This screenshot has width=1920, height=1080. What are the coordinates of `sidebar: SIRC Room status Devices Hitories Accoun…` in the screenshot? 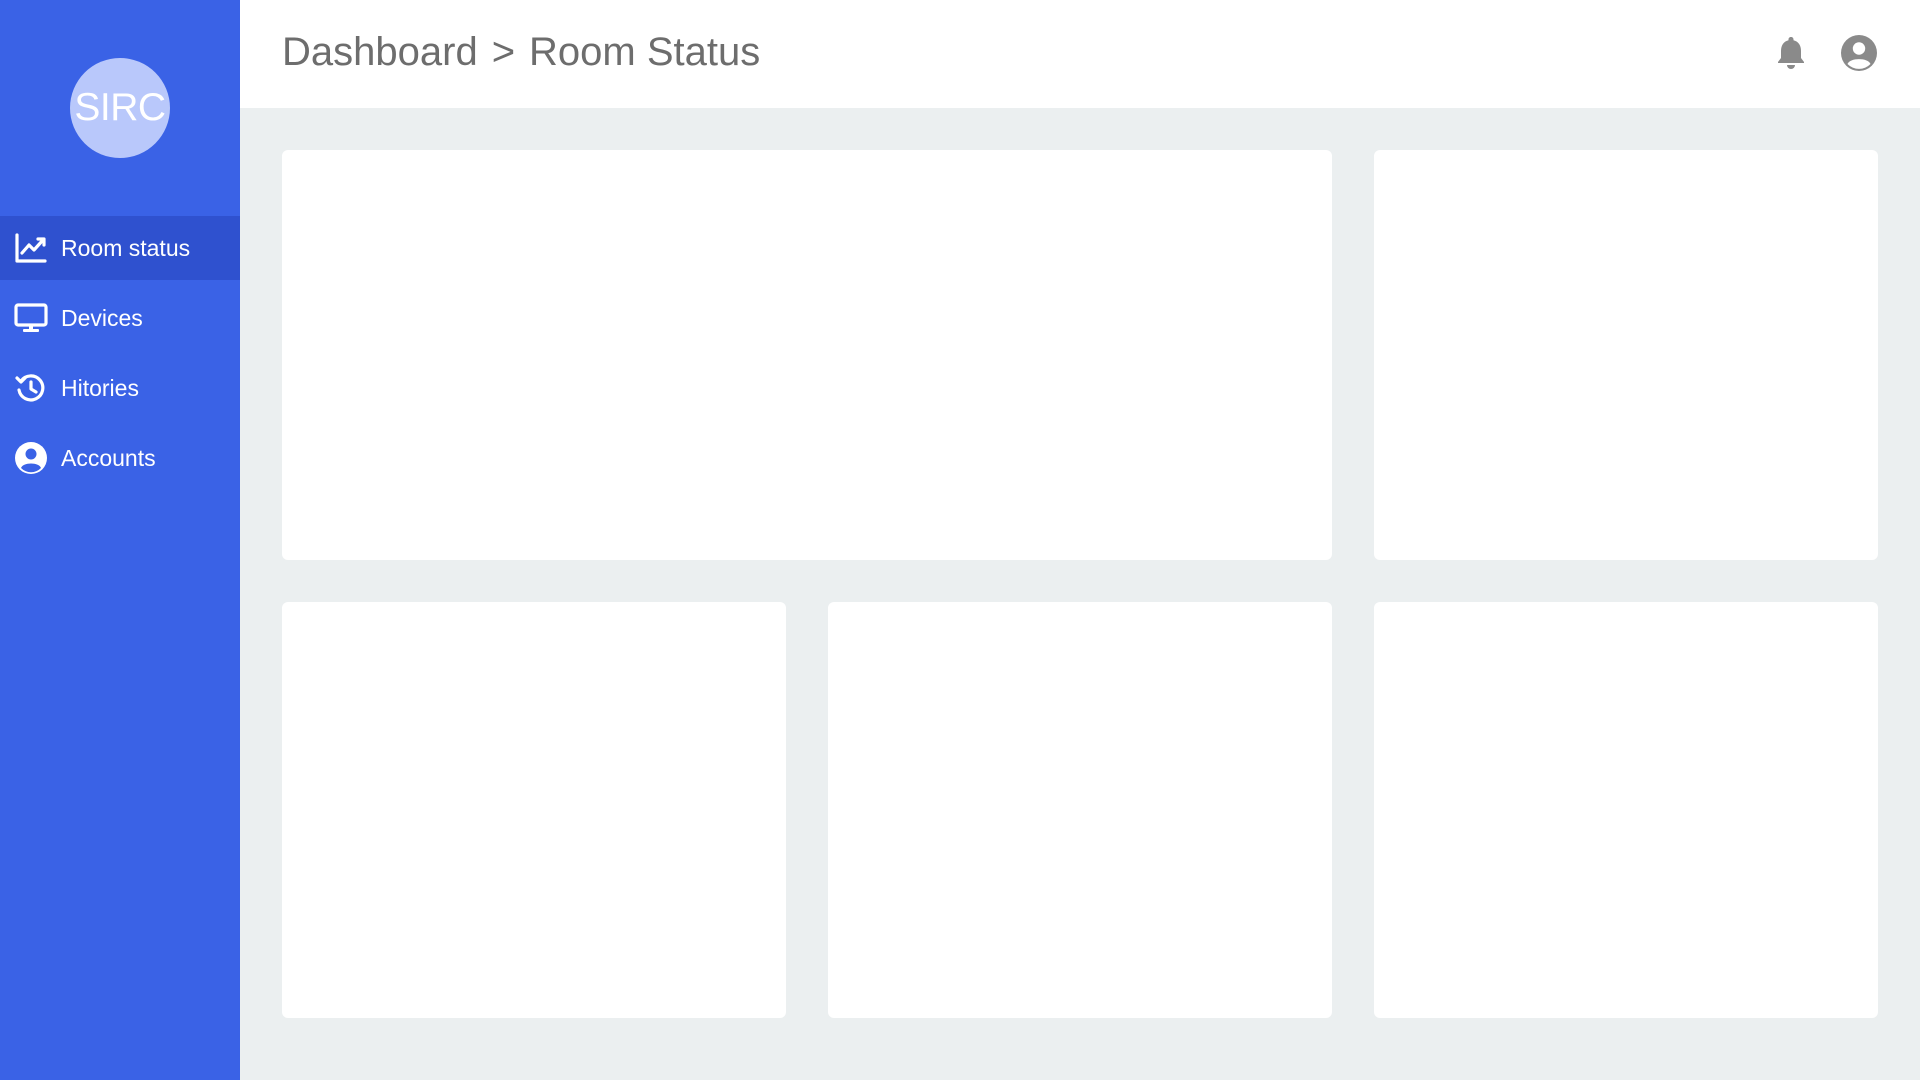 It's located at (120, 540).